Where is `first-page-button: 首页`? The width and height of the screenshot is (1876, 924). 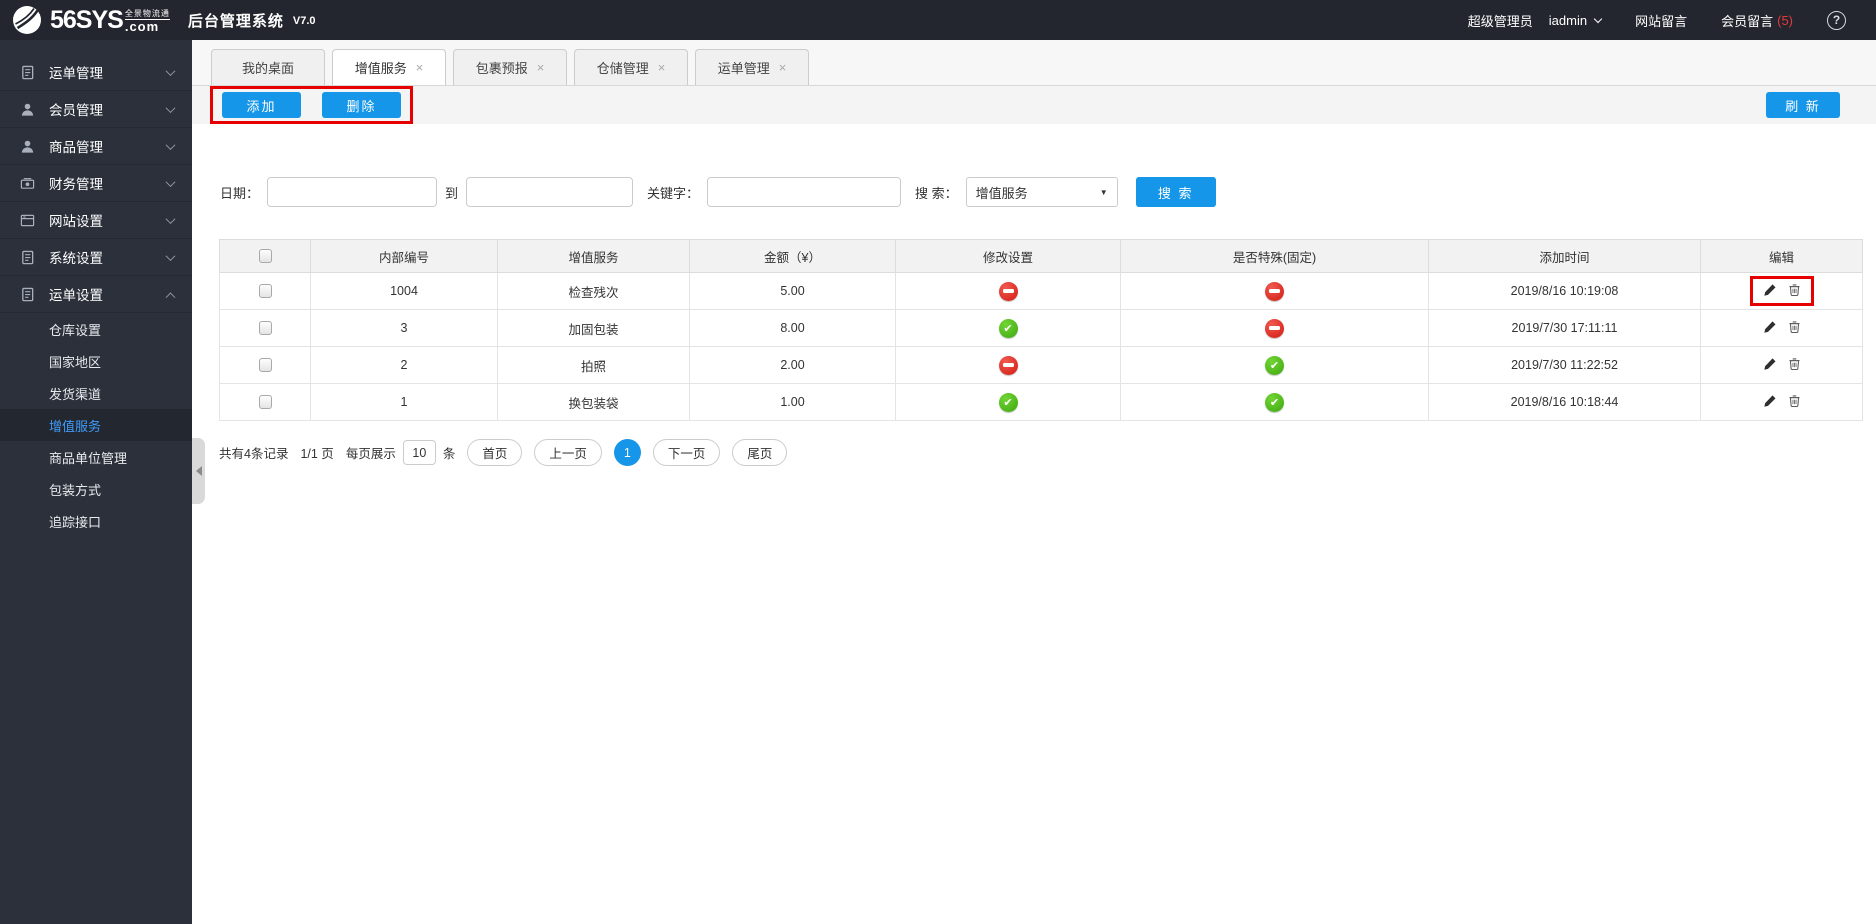
first-page-button: 首页 is located at coordinates (495, 452).